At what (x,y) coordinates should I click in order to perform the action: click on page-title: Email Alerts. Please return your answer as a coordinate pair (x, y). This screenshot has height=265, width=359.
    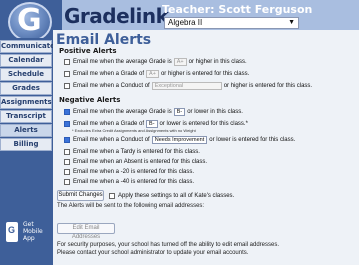
    Looking at the image, I should click on (104, 40).